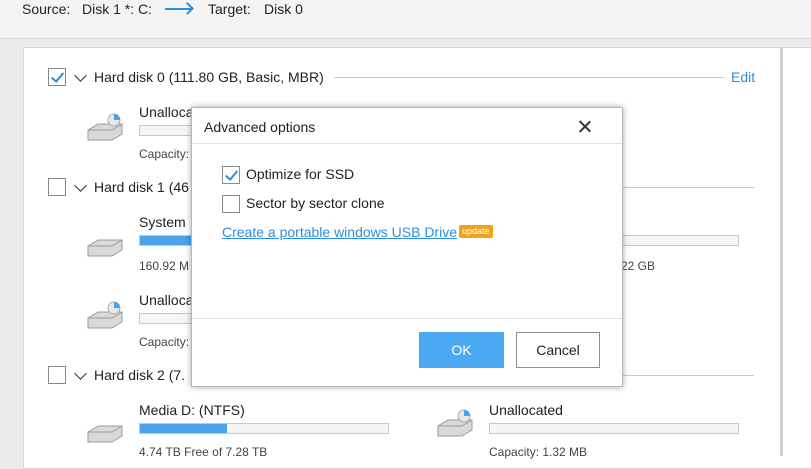 The width and height of the screenshot is (811, 469). What do you see at coordinates (57, 375) in the screenshot?
I see `disk-2-checkbox` at bounding box center [57, 375].